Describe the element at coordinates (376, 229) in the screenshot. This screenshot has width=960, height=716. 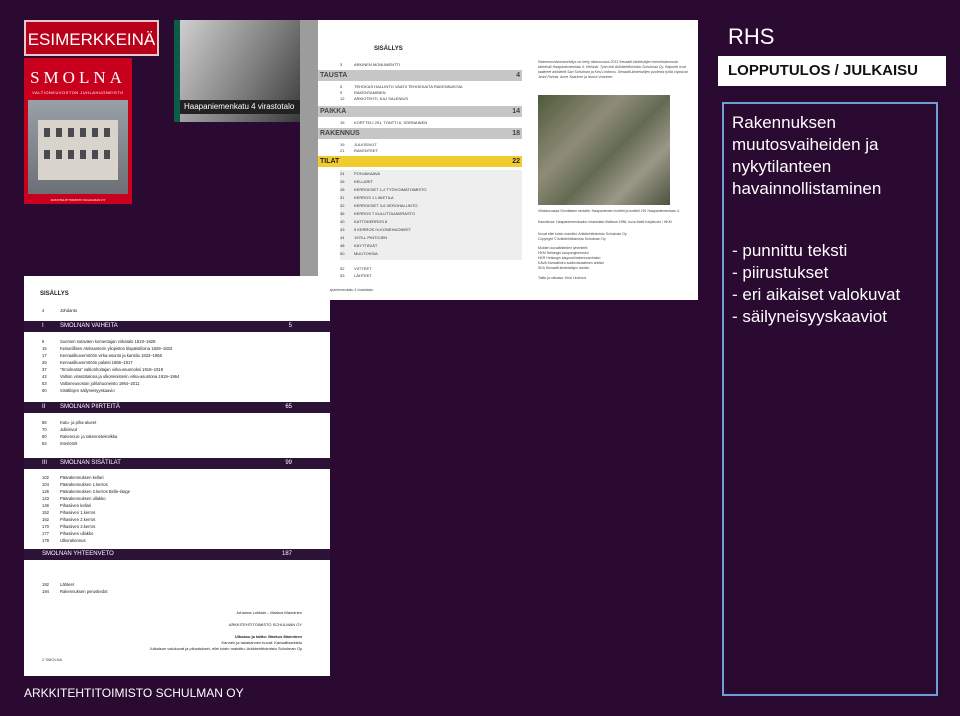
I see `toc-row: 43 9 KERROS IV-KONEHUONEET` at that location.